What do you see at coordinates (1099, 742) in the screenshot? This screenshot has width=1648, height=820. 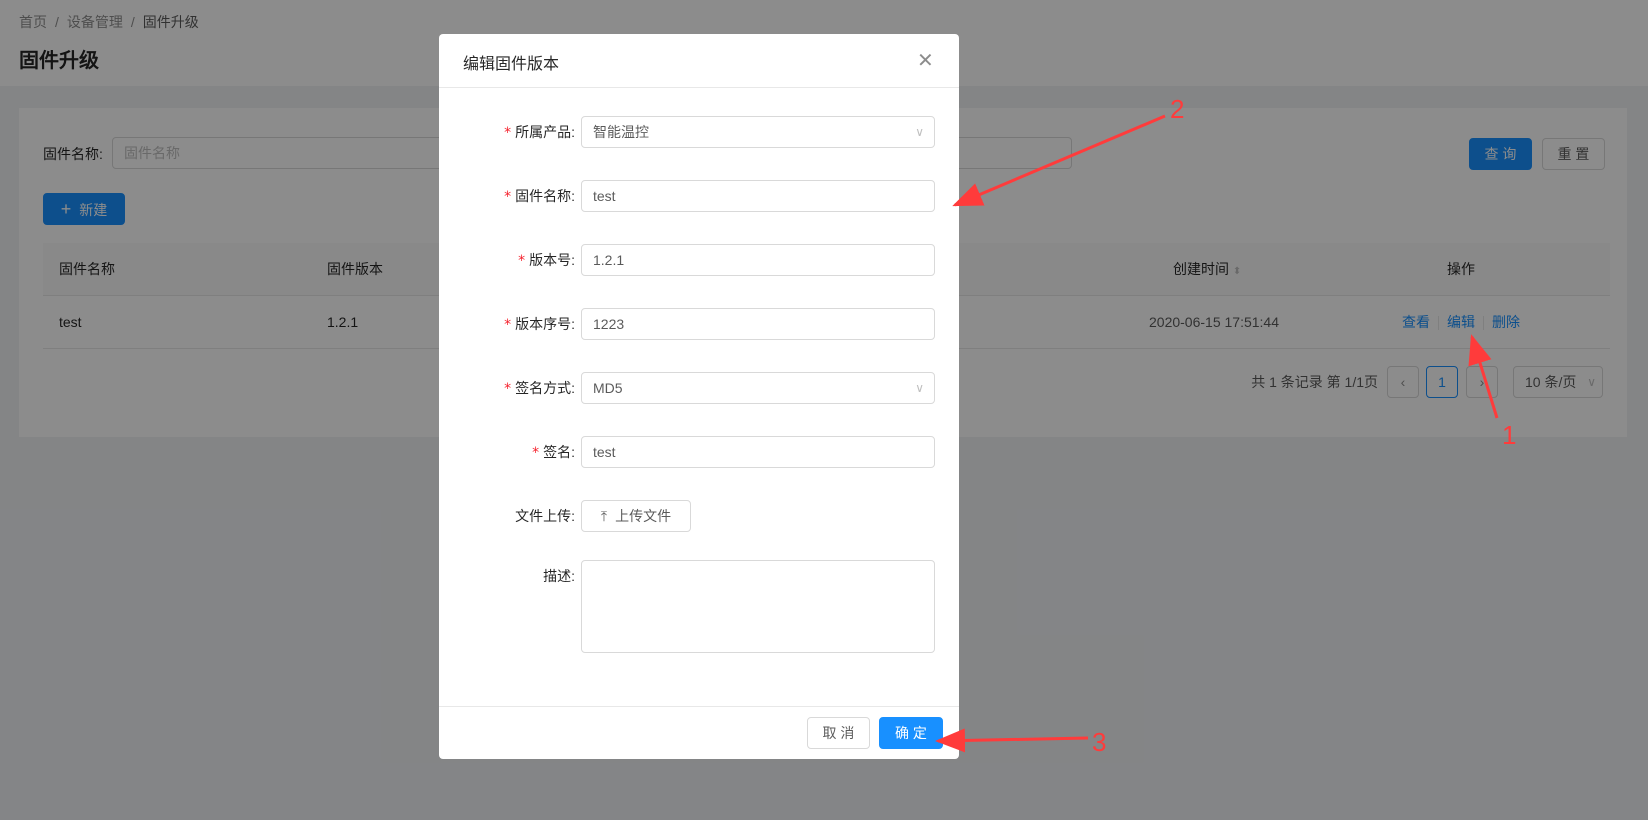 I see `annotation-3: 3` at bounding box center [1099, 742].